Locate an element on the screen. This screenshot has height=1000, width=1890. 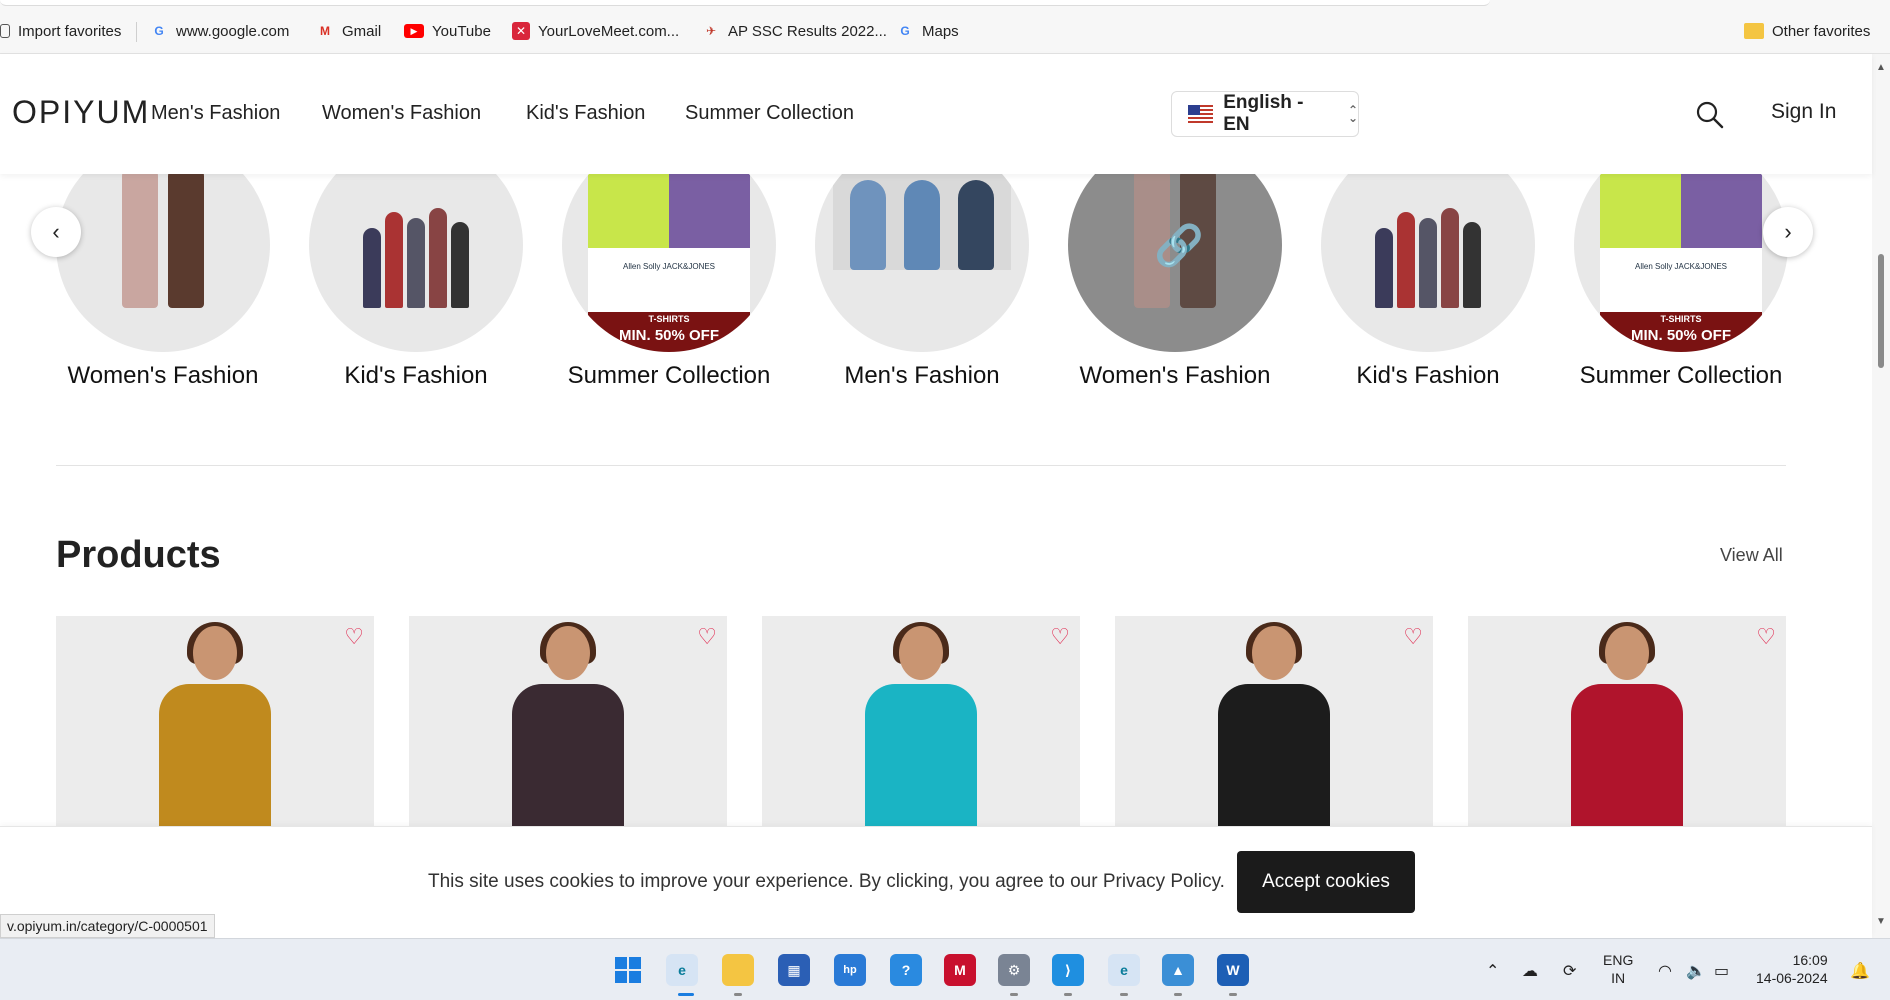
battery-icon: ▭ is located at coordinates (1721, 971).